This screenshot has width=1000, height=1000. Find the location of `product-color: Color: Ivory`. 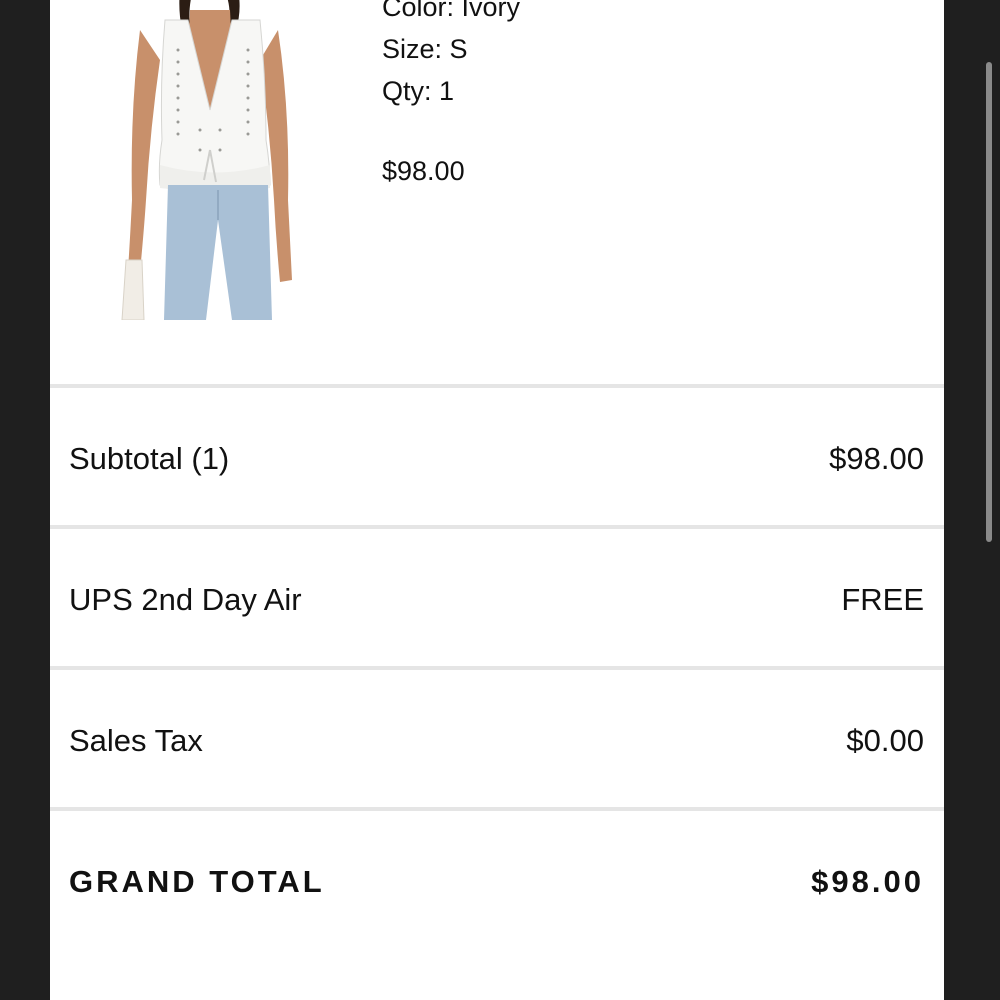

product-color: Color: Ivory is located at coordinates (451, 11).